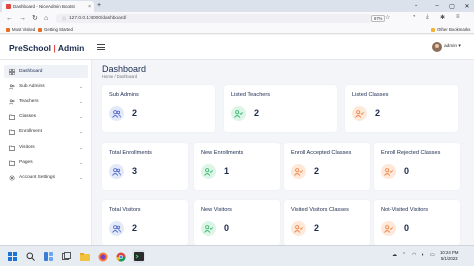  I want to click on volume-icon: ◖, so click(422, 255).